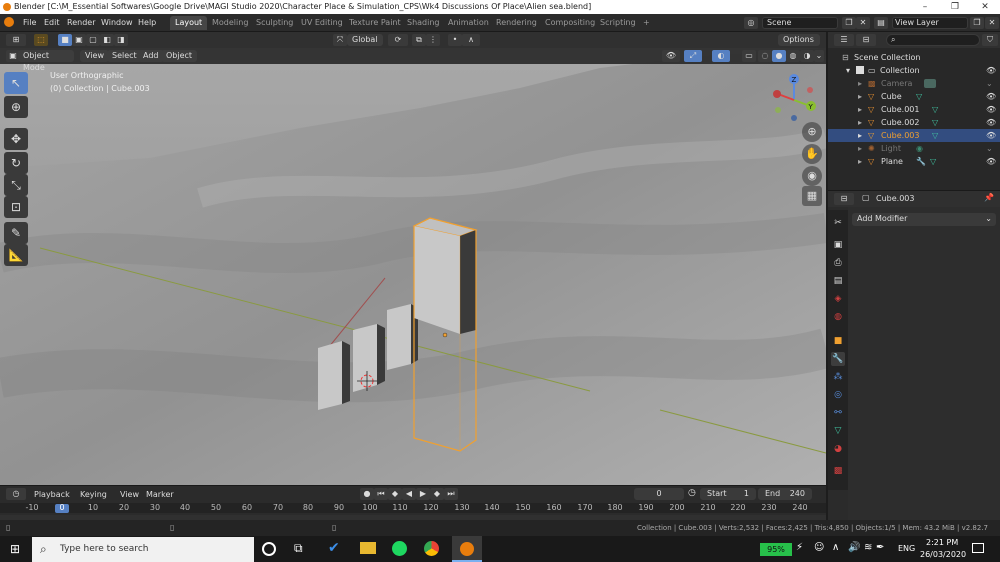 Image resolution: width=1000 pixels, height=562 pixels. I want to click on tab-compositing: Compositing, so click(570, 23).